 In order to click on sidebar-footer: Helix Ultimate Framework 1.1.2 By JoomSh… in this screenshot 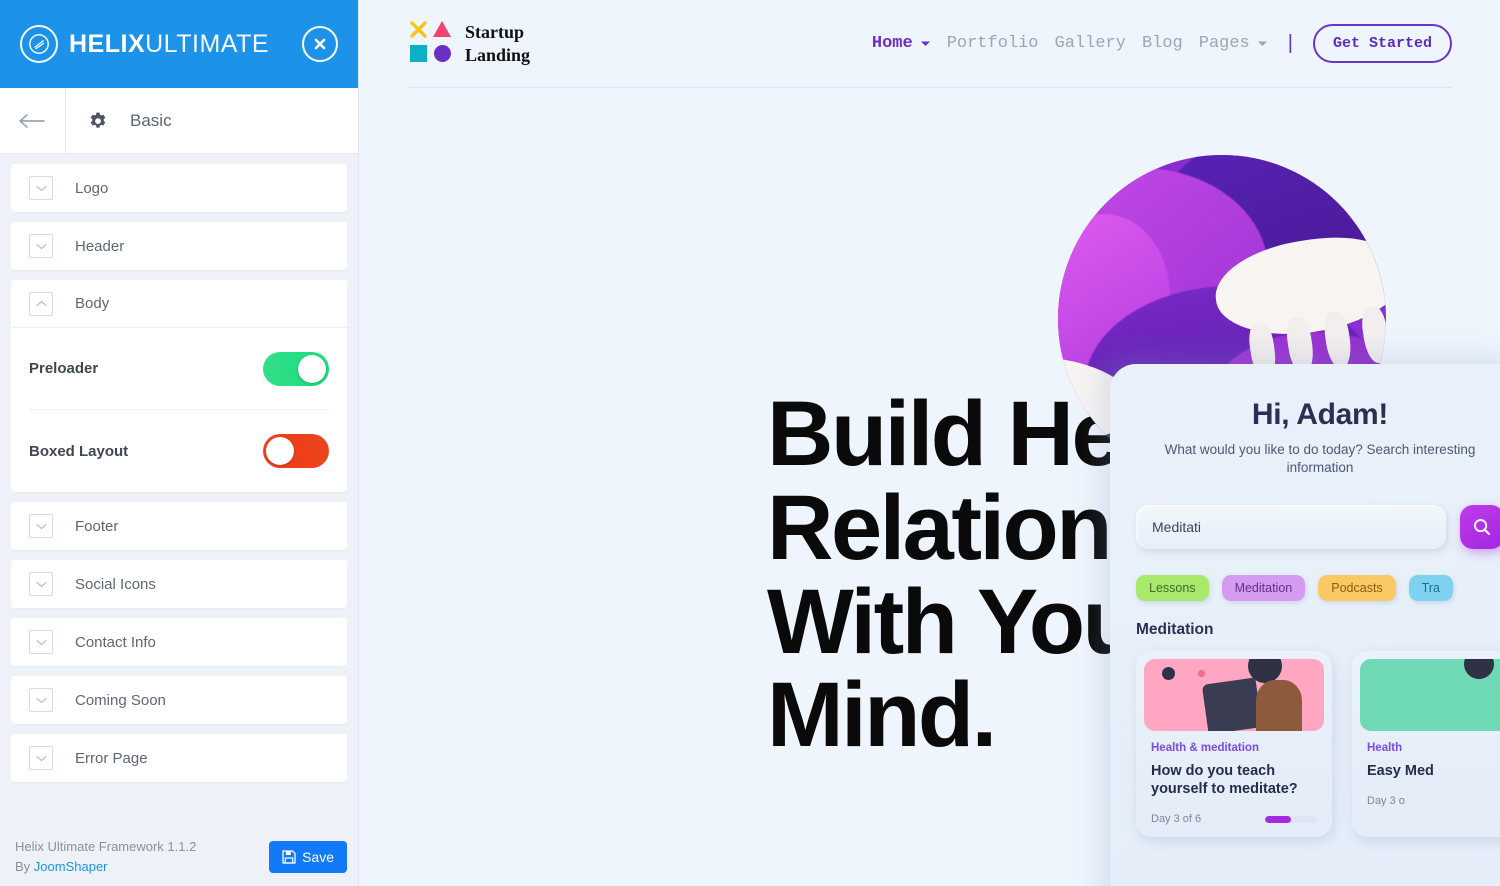, I will do `click(179, 857)`.